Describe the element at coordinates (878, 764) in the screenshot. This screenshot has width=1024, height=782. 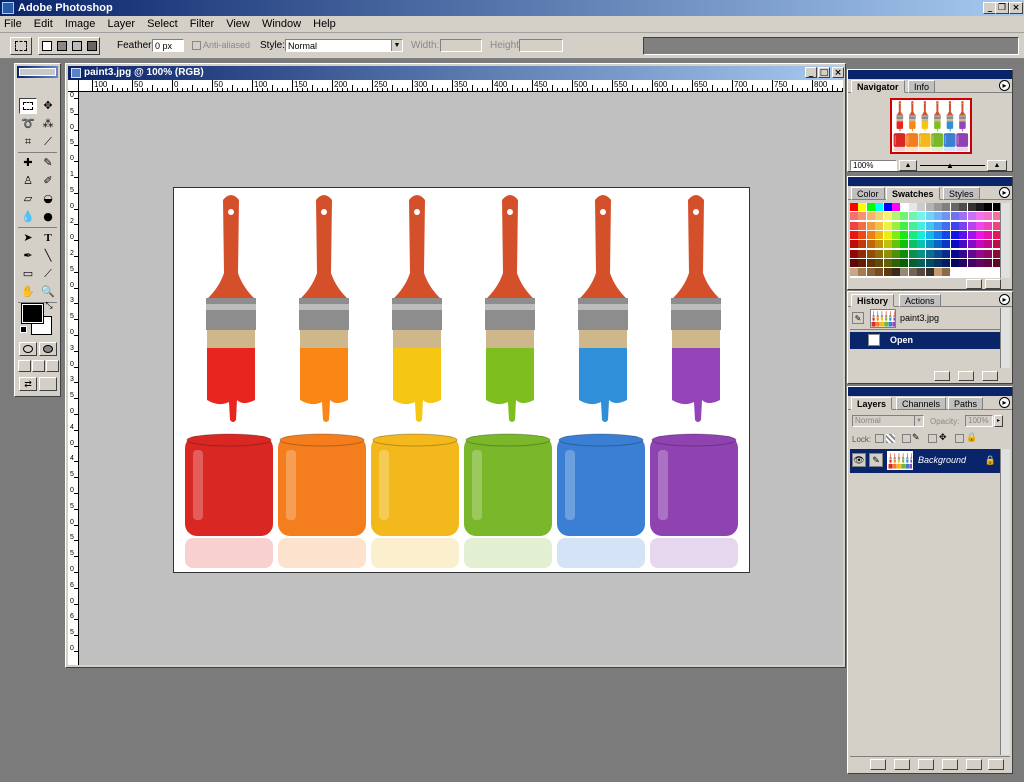
I see `layer-style-icon` at that location.